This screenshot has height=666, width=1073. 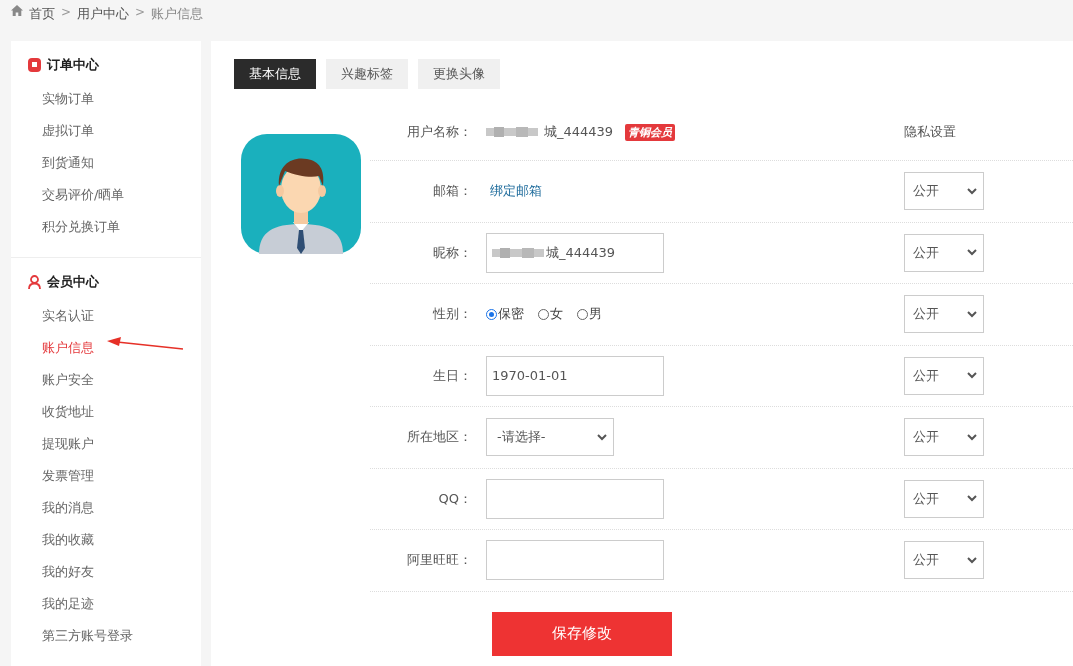 What do you see at coordinates (575, 375) in the screenshot?
I see `input-field: 1970-01-01` at bounding box center [575, 375].